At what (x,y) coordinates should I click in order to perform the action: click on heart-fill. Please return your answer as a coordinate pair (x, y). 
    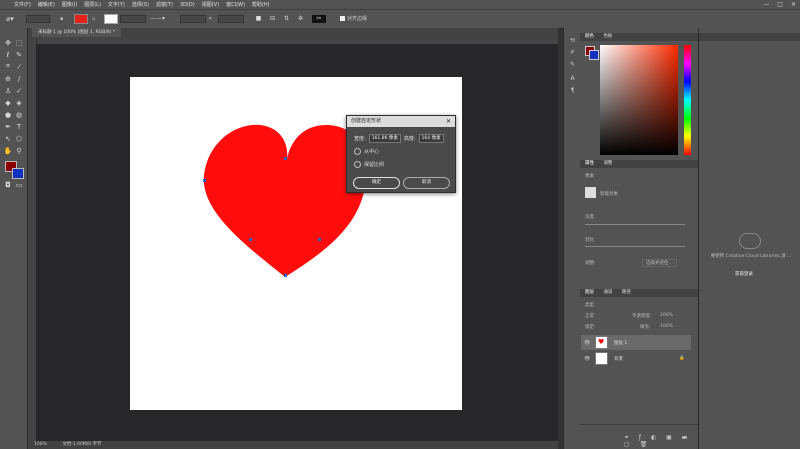
    Looking at the image, I should click on (285, 200).